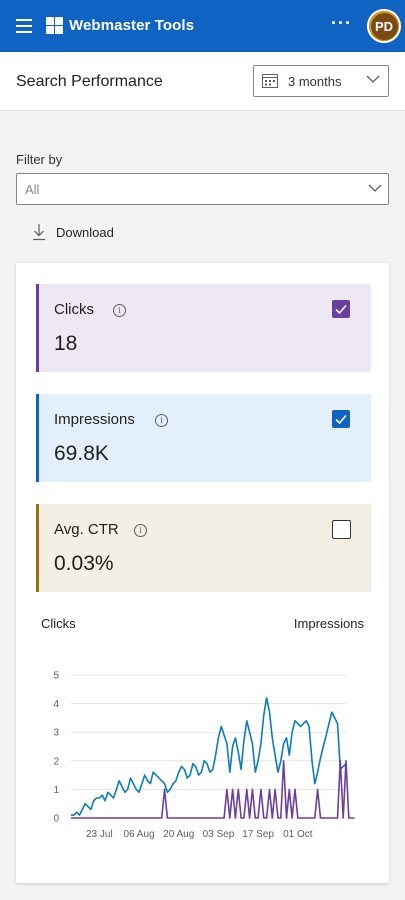 The height and width of the screenshot is (900, 405). Describe the element at coordinates (39, 232) in the screenshot. I see `download-icon` at that location.